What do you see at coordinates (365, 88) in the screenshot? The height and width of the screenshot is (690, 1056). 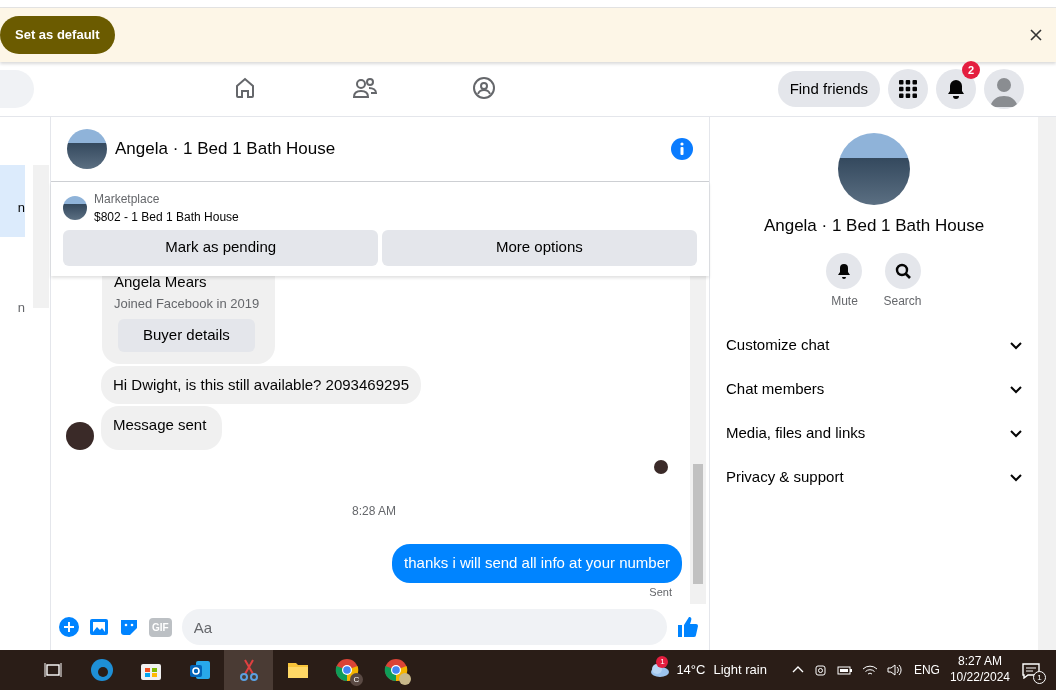 I see `friends-icon` at bounding box center [365, 88].